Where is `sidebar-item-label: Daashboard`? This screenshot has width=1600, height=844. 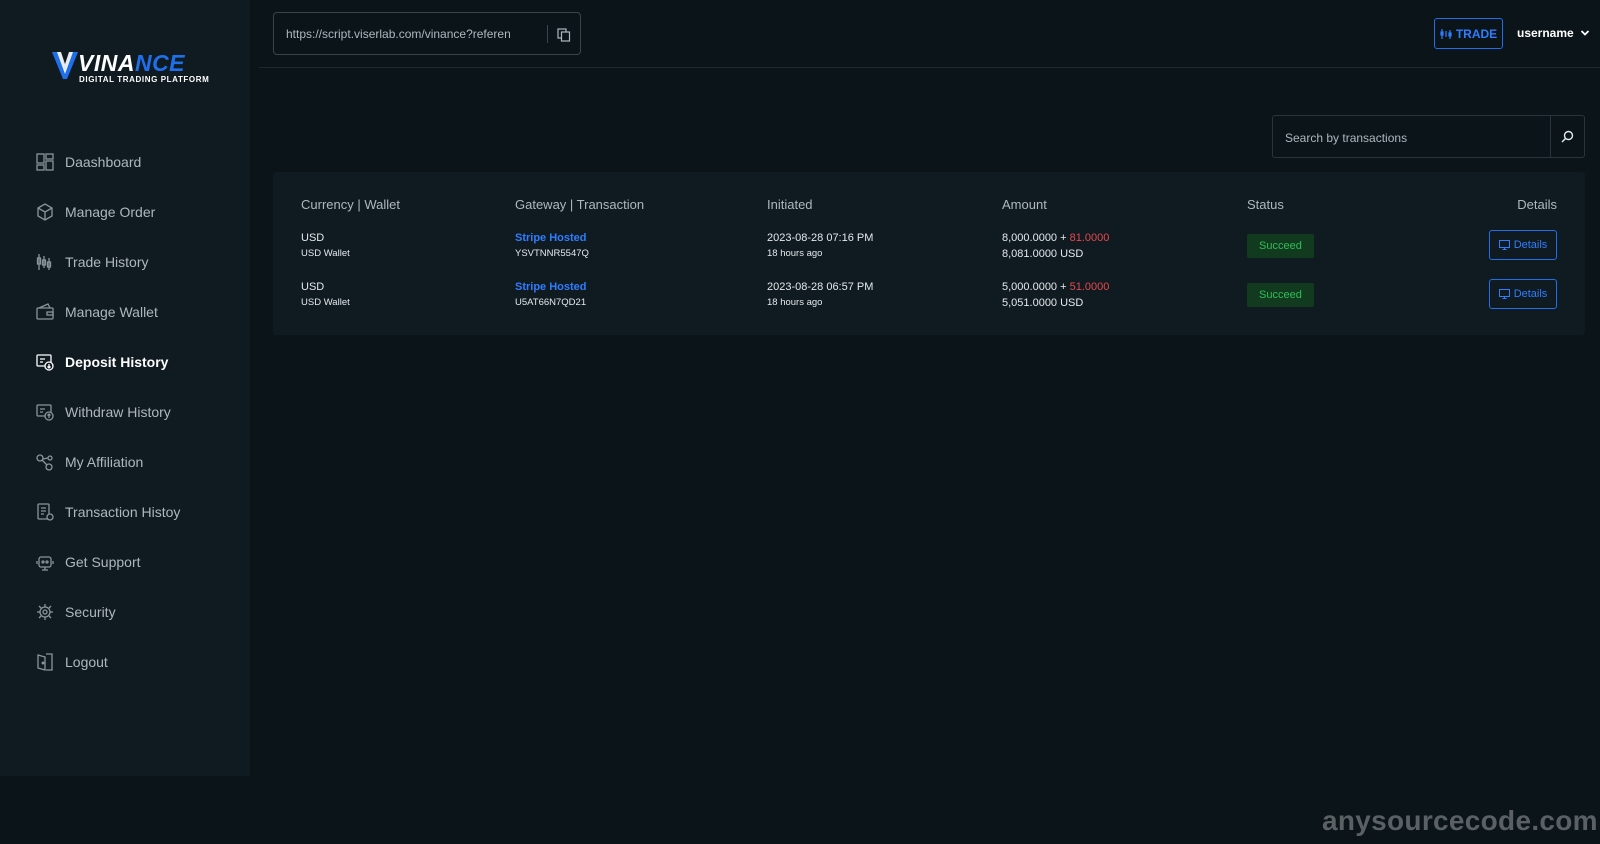
sidebar-item-label: Daashboard is located at coordinates (103, 162).